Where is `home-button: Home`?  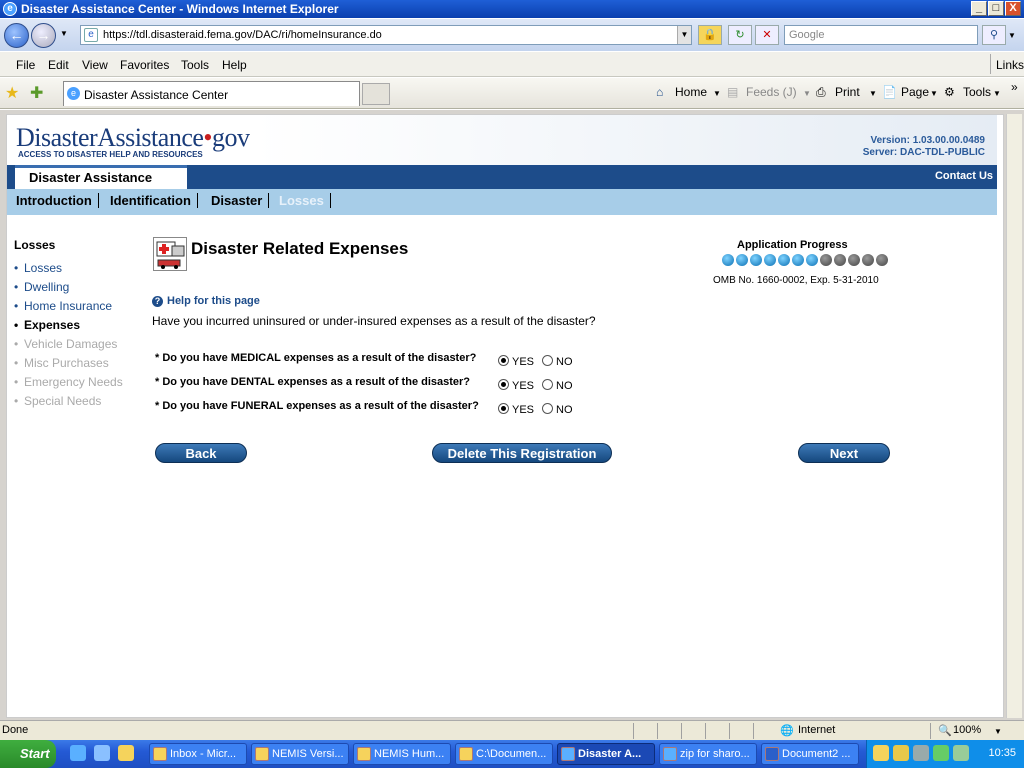
home-button: Home is located at coordinates (691, 92).